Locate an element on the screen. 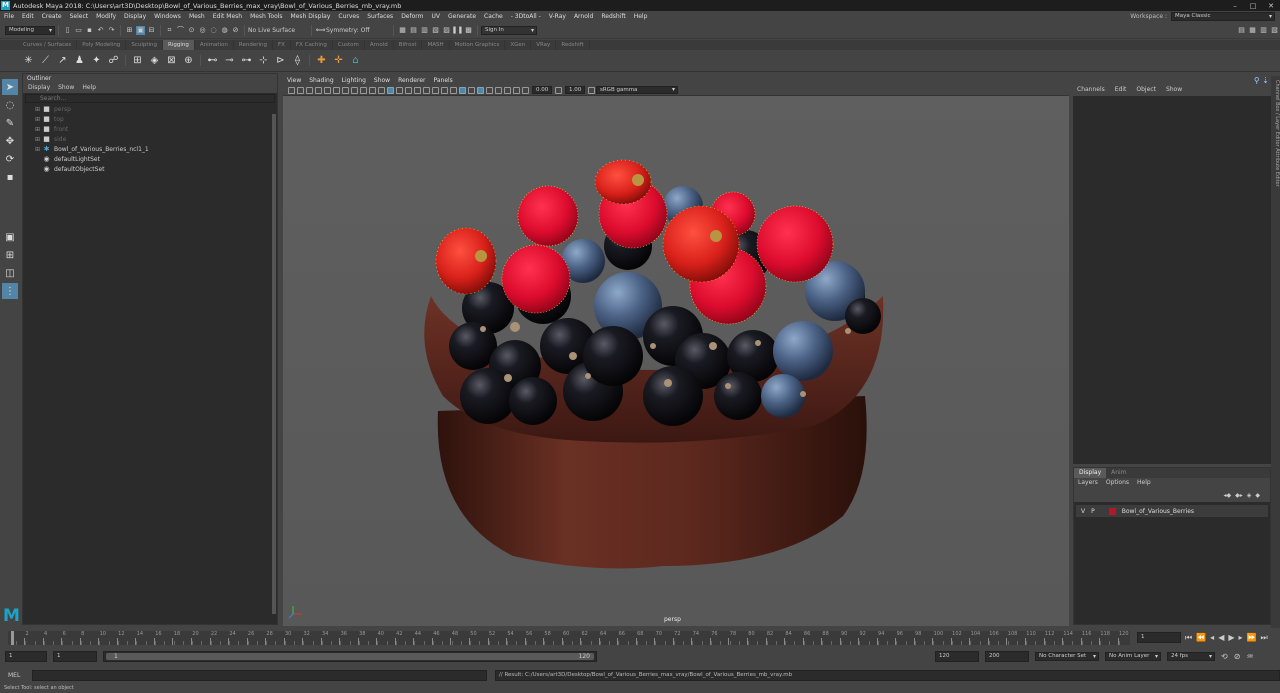  menu-item: Deform is located at coordinates (412, 16).